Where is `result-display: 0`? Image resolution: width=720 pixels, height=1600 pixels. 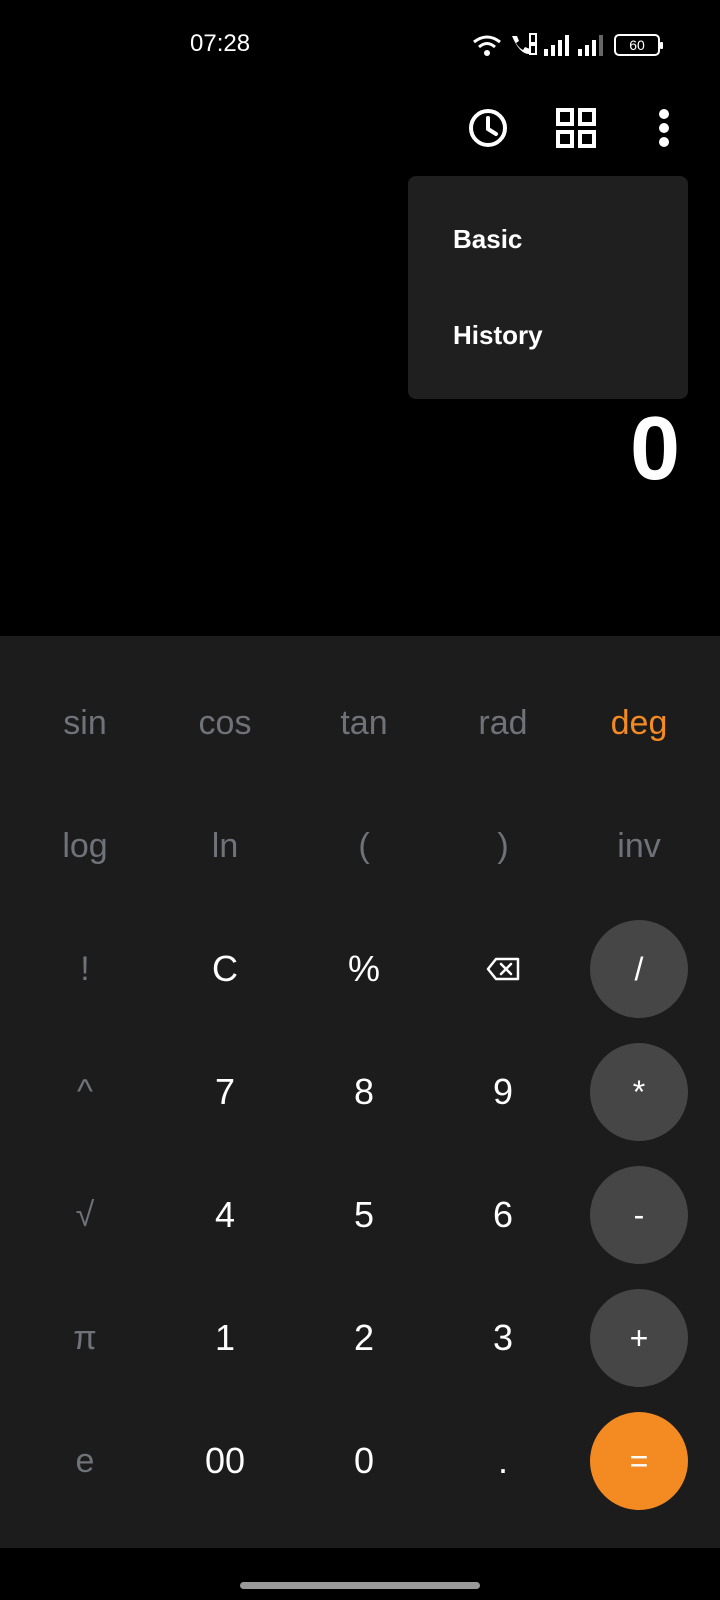
result-display: 0 is located at coordinates (654, 449).